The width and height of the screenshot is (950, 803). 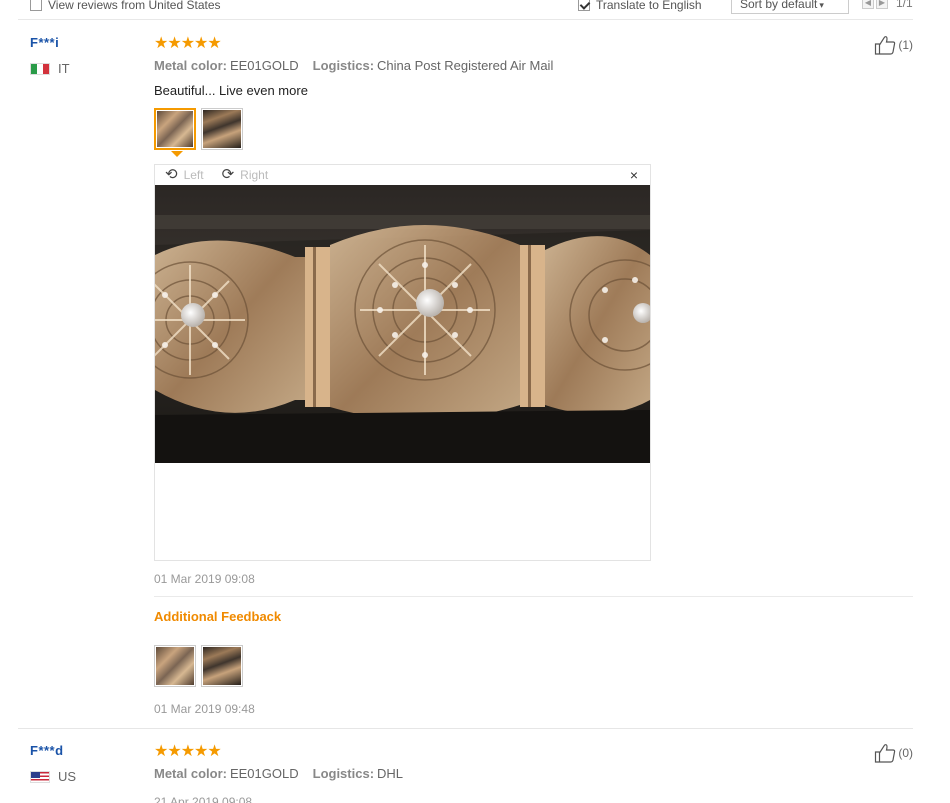 I want to click on rotate-left-icon: ⟲, so click(x=171, y=174).